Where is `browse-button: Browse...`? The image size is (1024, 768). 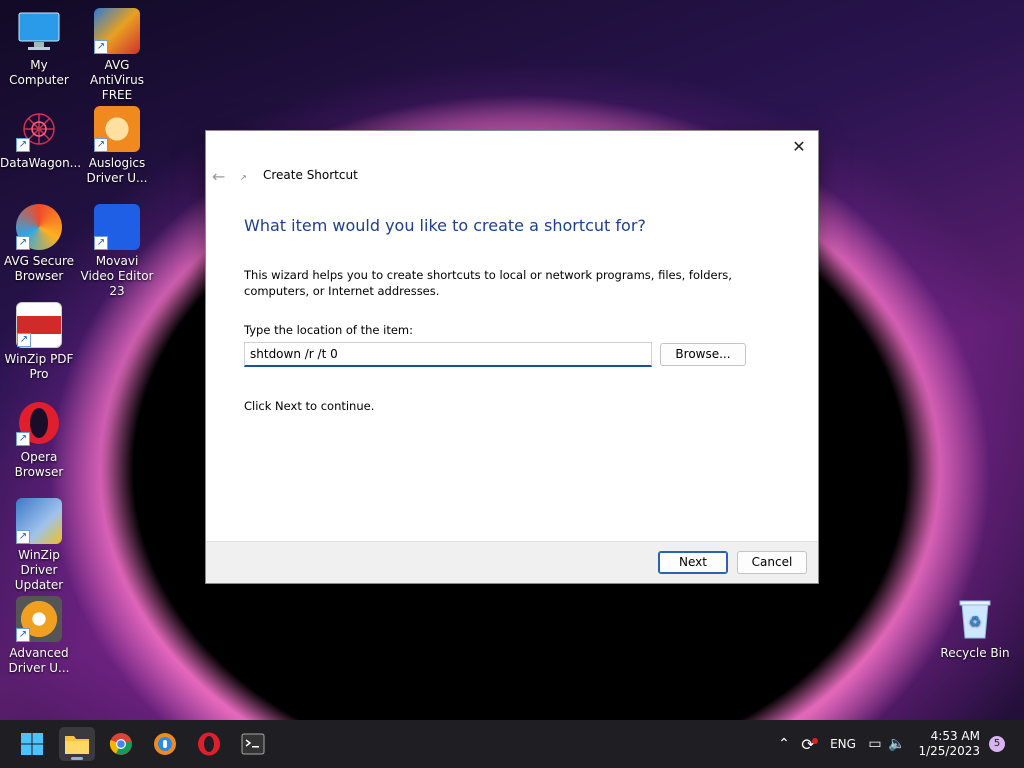 browse-button: Browse... is located at coordinates (703, 354).